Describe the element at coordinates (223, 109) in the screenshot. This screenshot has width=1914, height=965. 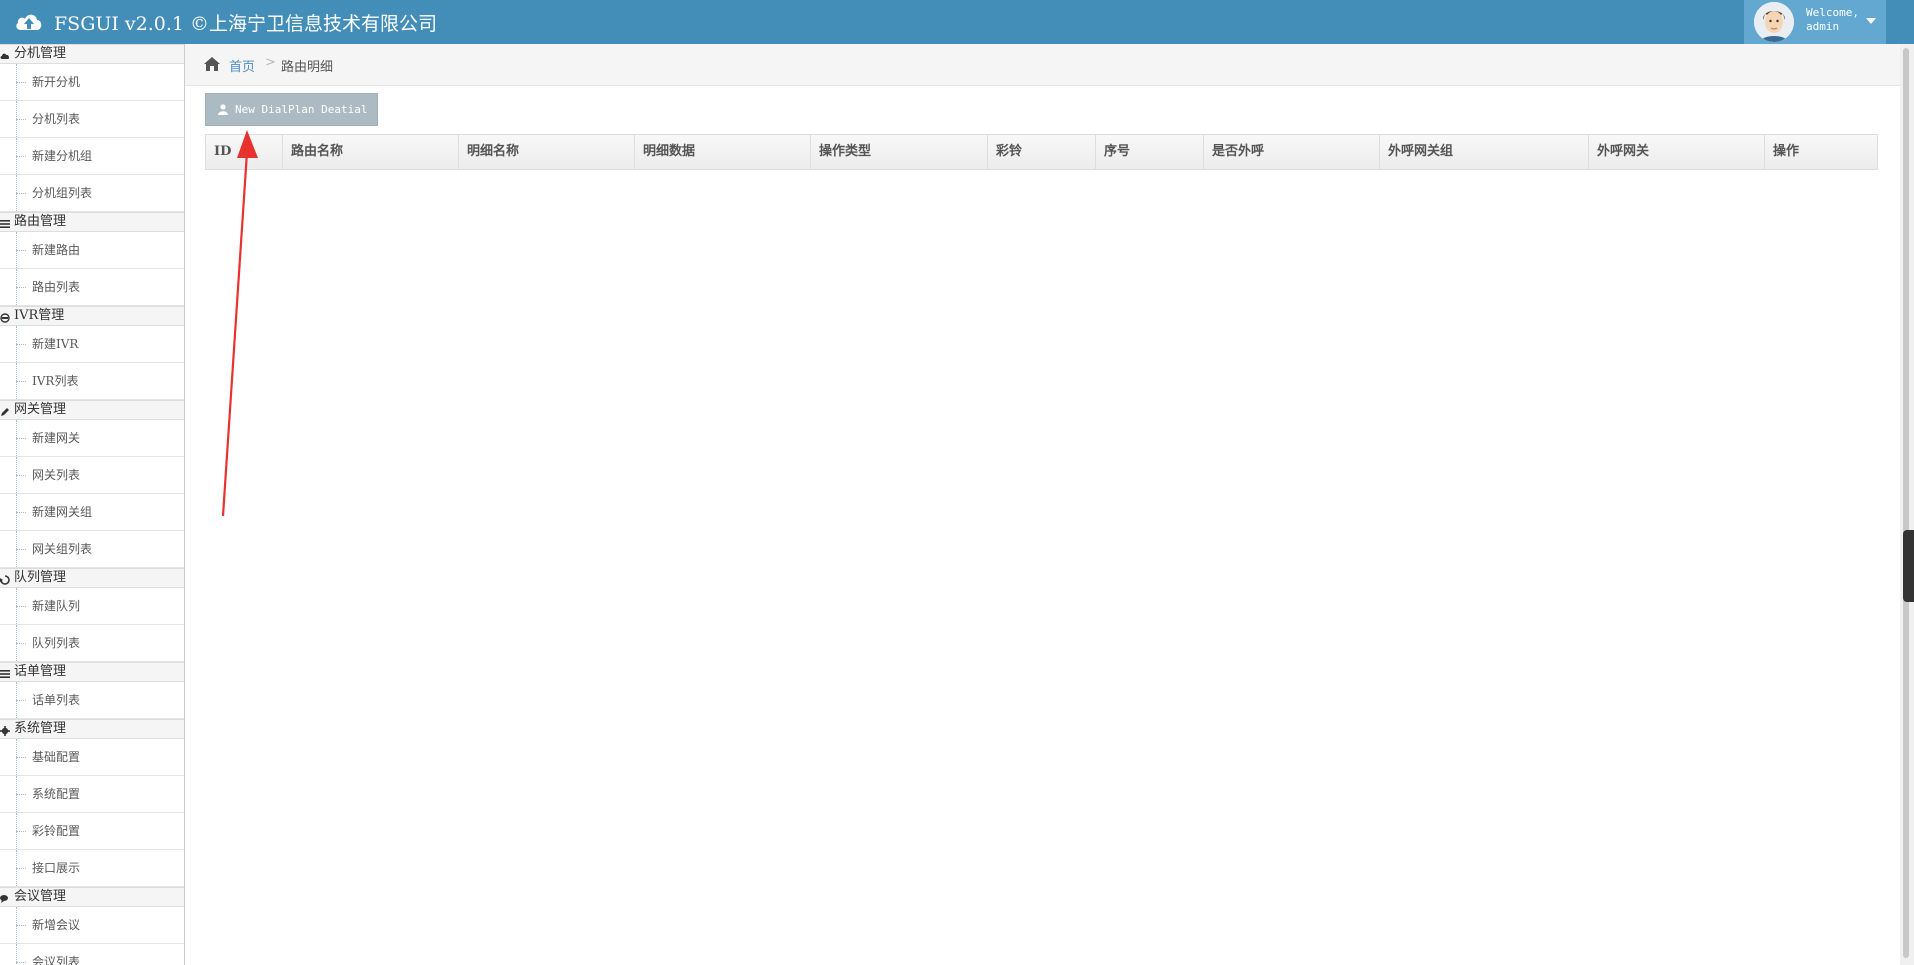
I see `user-icon` at that location.